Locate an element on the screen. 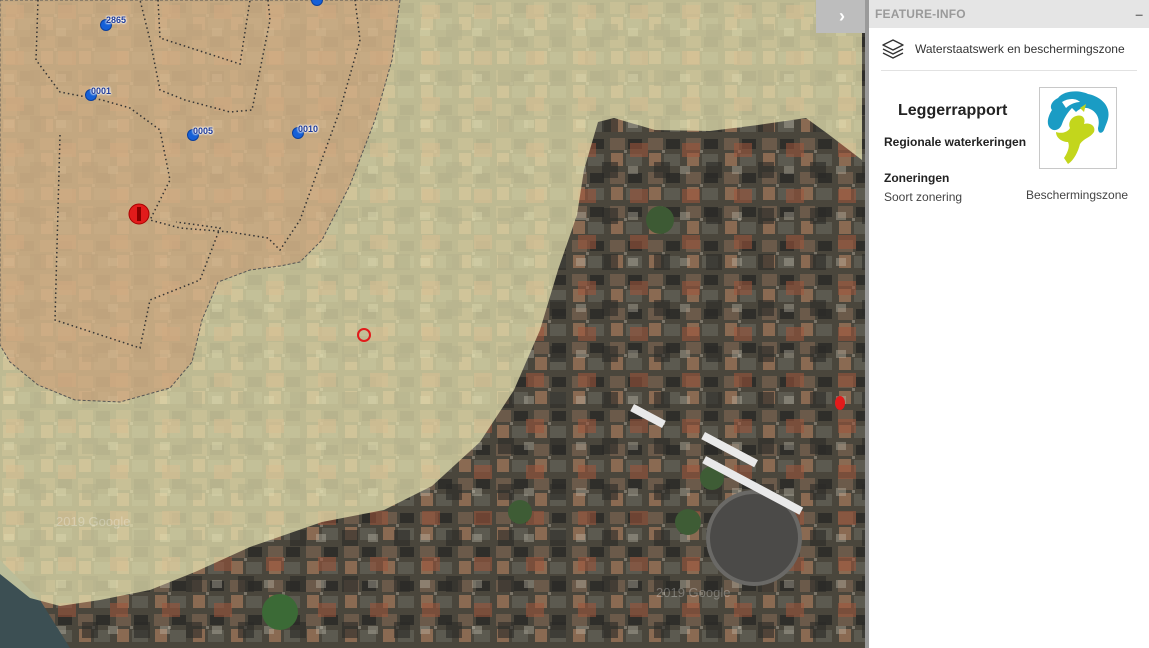 The width and height of the screenshot is (1149, 648). water-board-logo is located at coordinates (1078, 128).